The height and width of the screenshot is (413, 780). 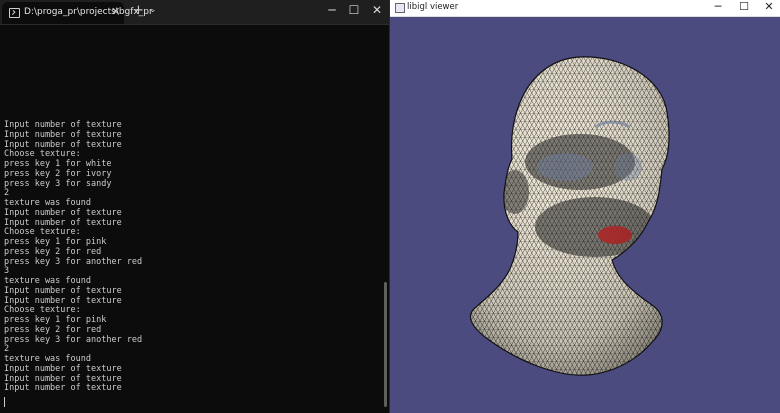 I want to click on chevron-down-icon: ⌄, so click(x=153, y=10).